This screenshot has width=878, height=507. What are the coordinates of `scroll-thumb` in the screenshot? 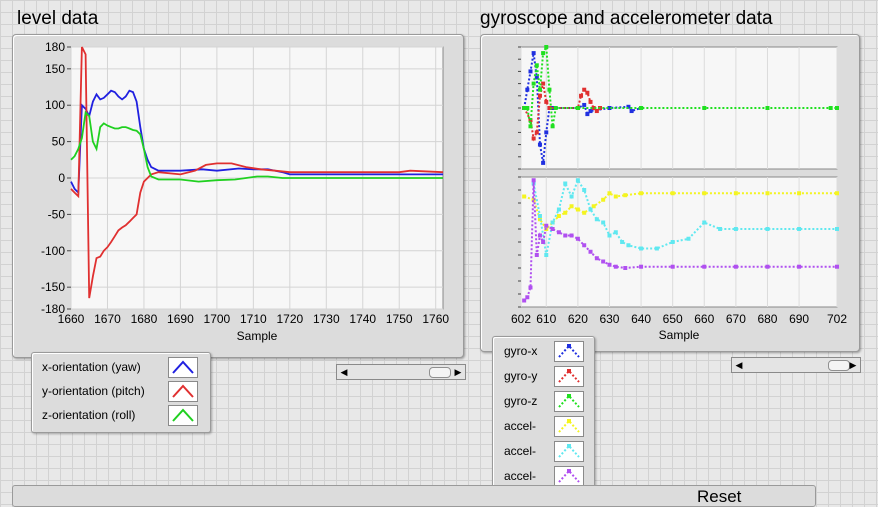 It's located at (440, 372).